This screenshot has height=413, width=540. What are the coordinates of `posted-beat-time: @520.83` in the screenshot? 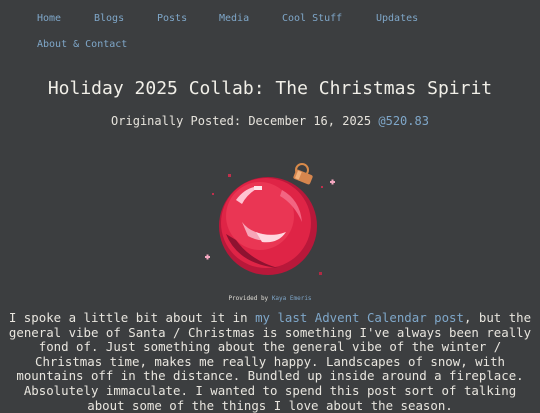 It's located at (403, 121).